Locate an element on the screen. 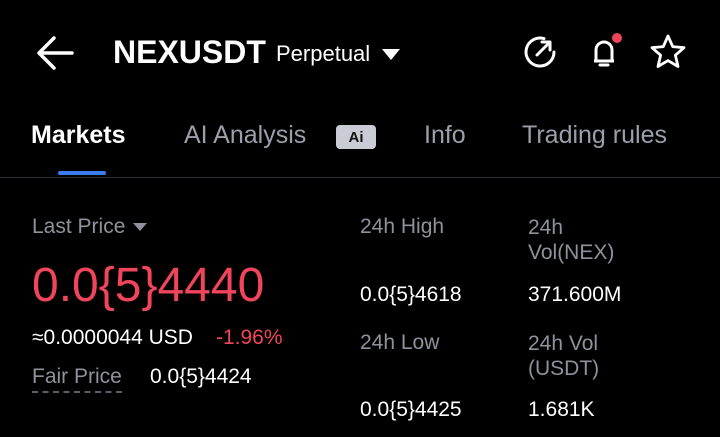 Image resolution: width=720 pixels, height=437 pixels. contract-type-dropdown: Perpetual is located at coordinates (338, 54).